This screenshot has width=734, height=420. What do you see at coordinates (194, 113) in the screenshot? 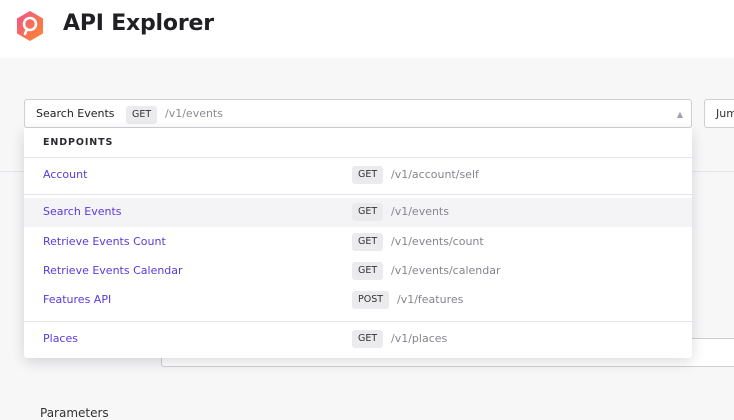
I see `endpoint-path: /v1/events` at bounding box center [194, 113].